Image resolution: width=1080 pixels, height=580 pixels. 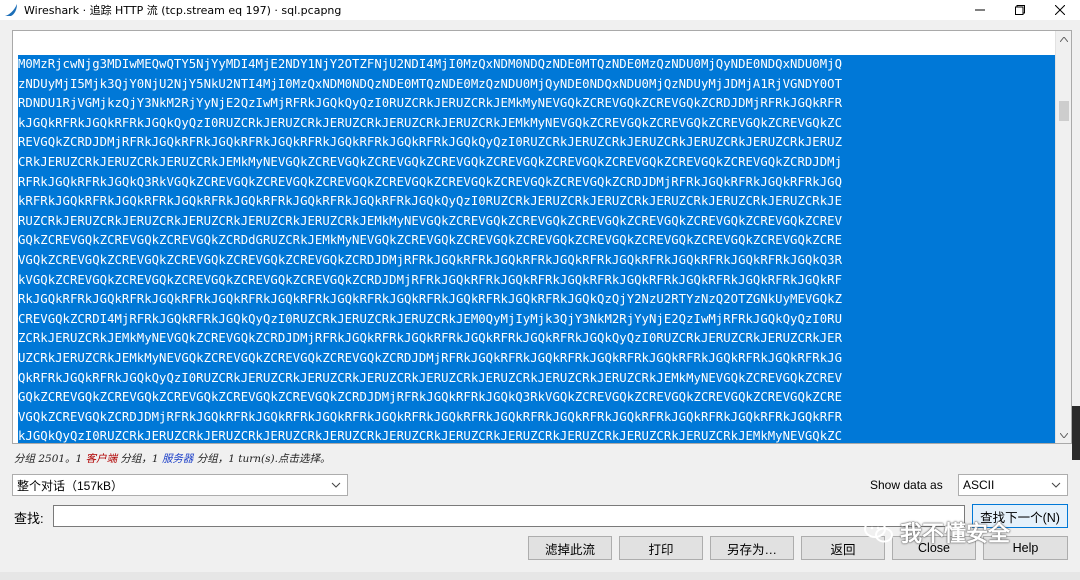 I want to click on watermark: 我不懂安全, so click(x=937, y=532).